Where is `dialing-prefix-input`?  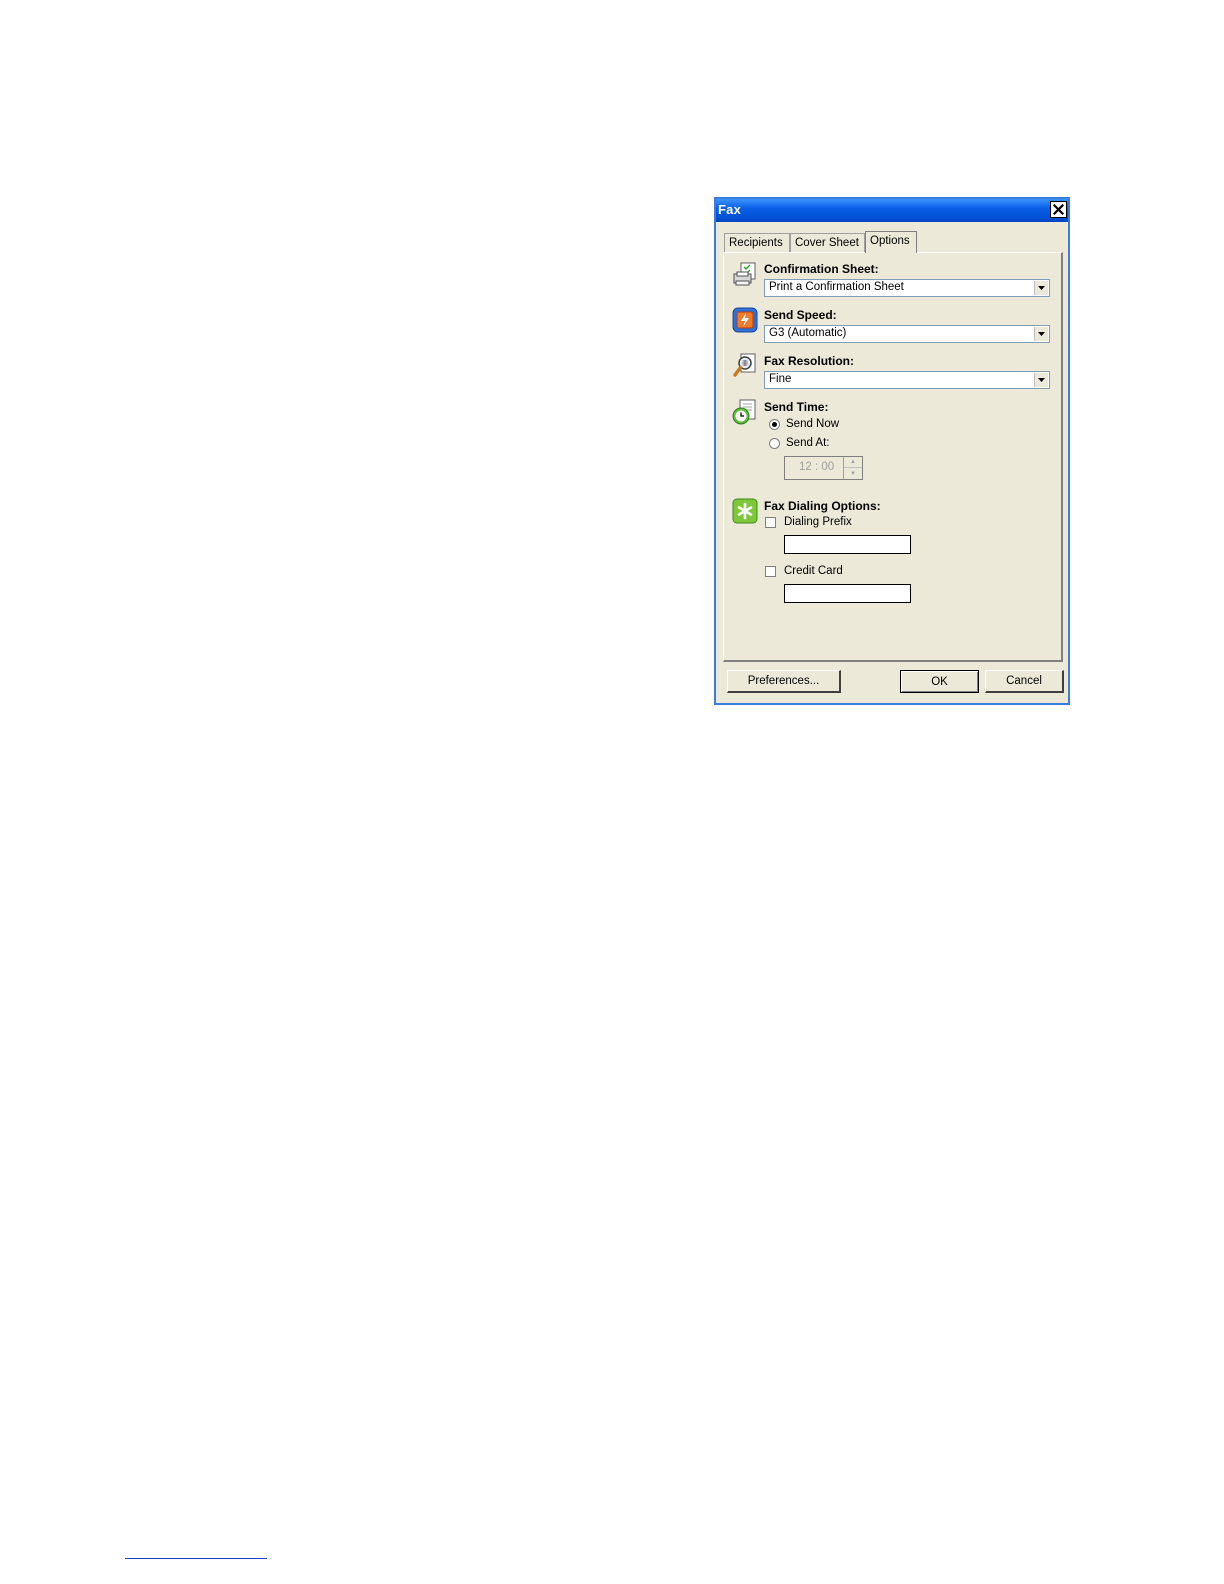 dialing-prefix-input is located at coordinates (847, 544).